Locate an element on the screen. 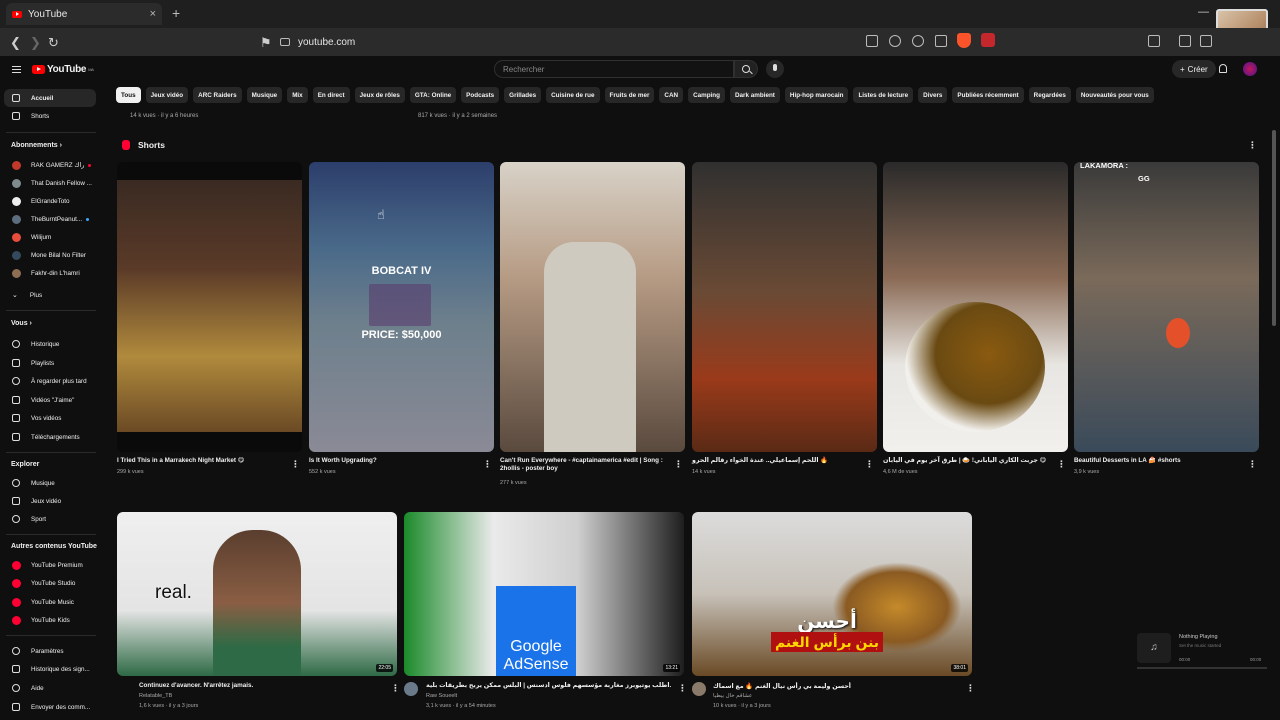 The image size is (1280, 720). short-thumbnail: BOBCAT IV PRICE: $50,000 ☝ is located at coordinates (401, 307).